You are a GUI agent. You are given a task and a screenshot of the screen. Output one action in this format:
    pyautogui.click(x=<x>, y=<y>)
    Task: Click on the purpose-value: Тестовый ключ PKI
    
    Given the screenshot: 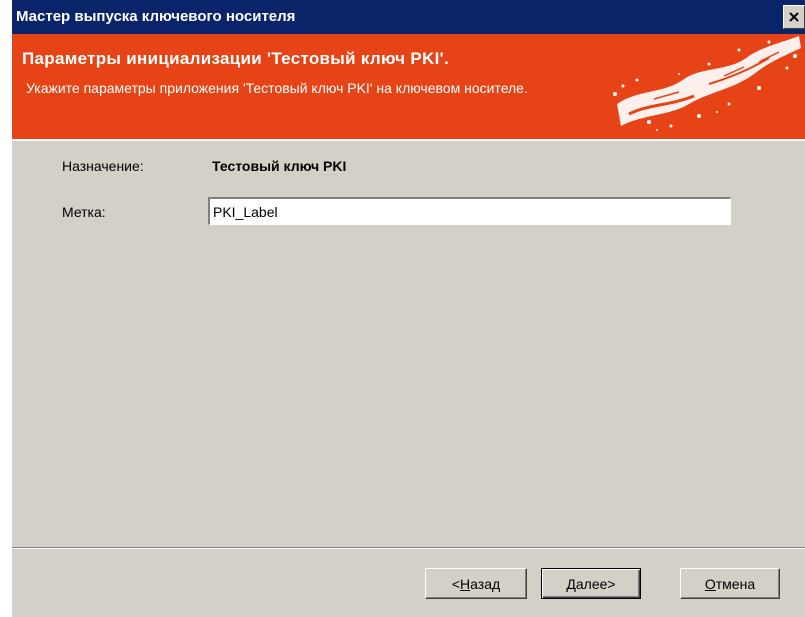 What is the action you would take?
    pyautogui.click(x=279, y=166)
    